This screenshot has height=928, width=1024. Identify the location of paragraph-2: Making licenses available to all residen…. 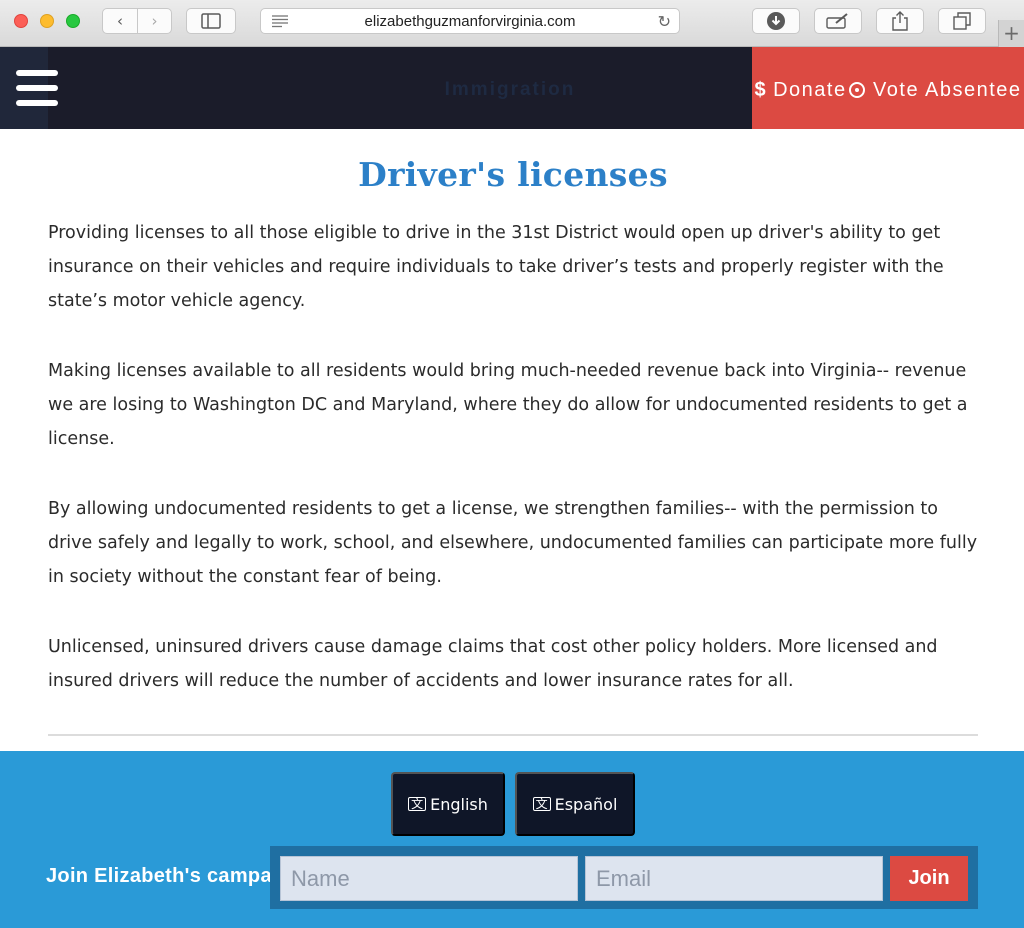
(508, 405).